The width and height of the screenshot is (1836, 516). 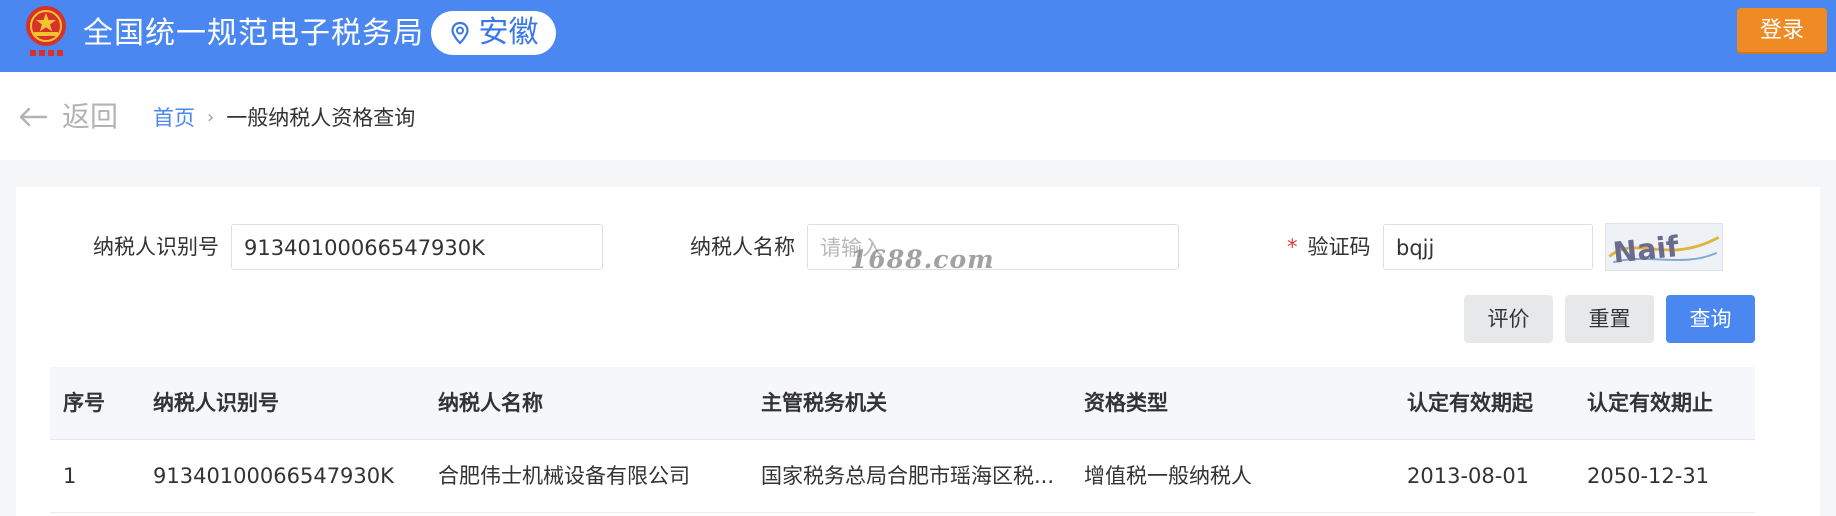 I want to click on cell-taxpayer-id: 91340100066547930K, so click(x=273, y=476).